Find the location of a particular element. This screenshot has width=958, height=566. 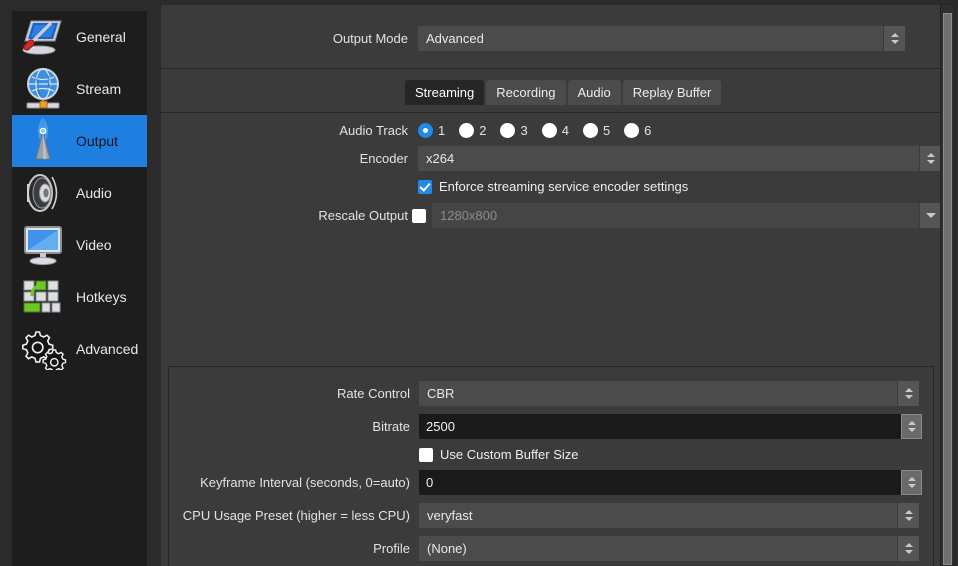

keyboard-keys-icon is located at coordinates (43, 297).